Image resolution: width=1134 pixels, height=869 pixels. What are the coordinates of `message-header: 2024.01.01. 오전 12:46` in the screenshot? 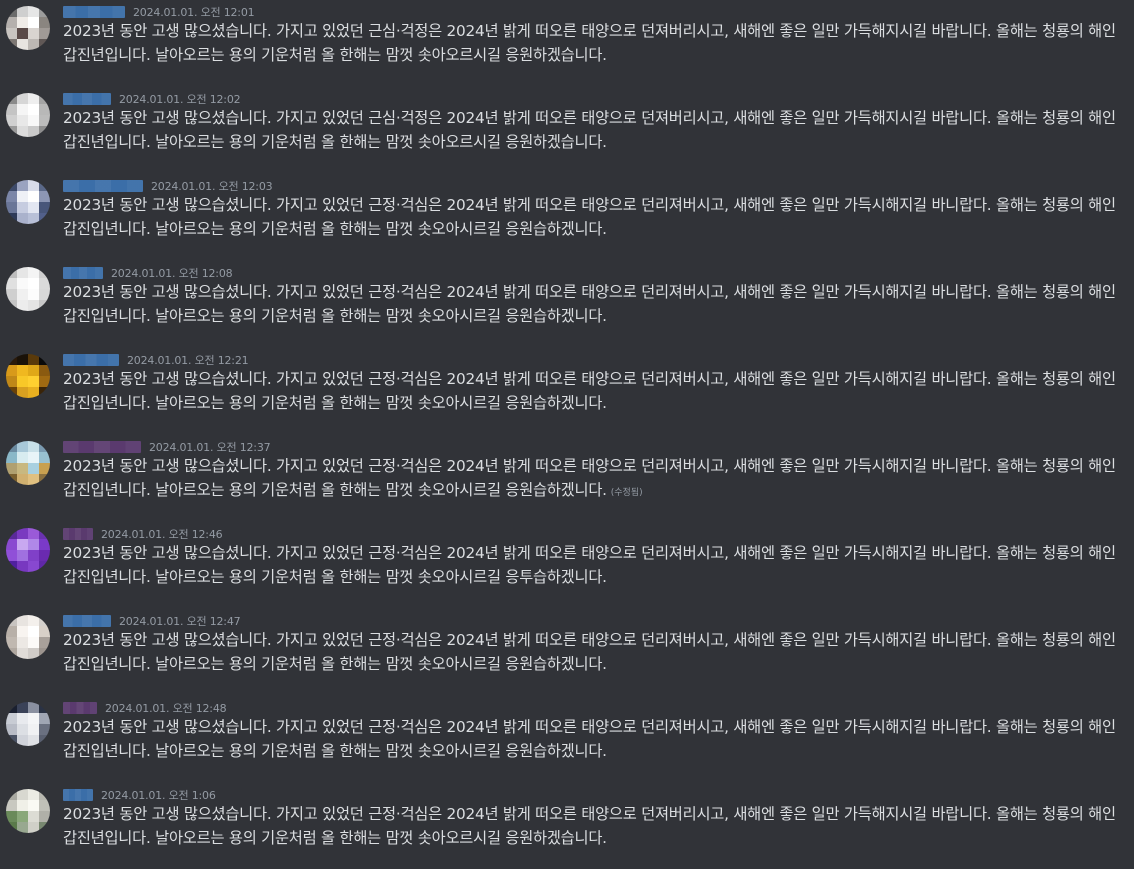 It's located at (143, 534).